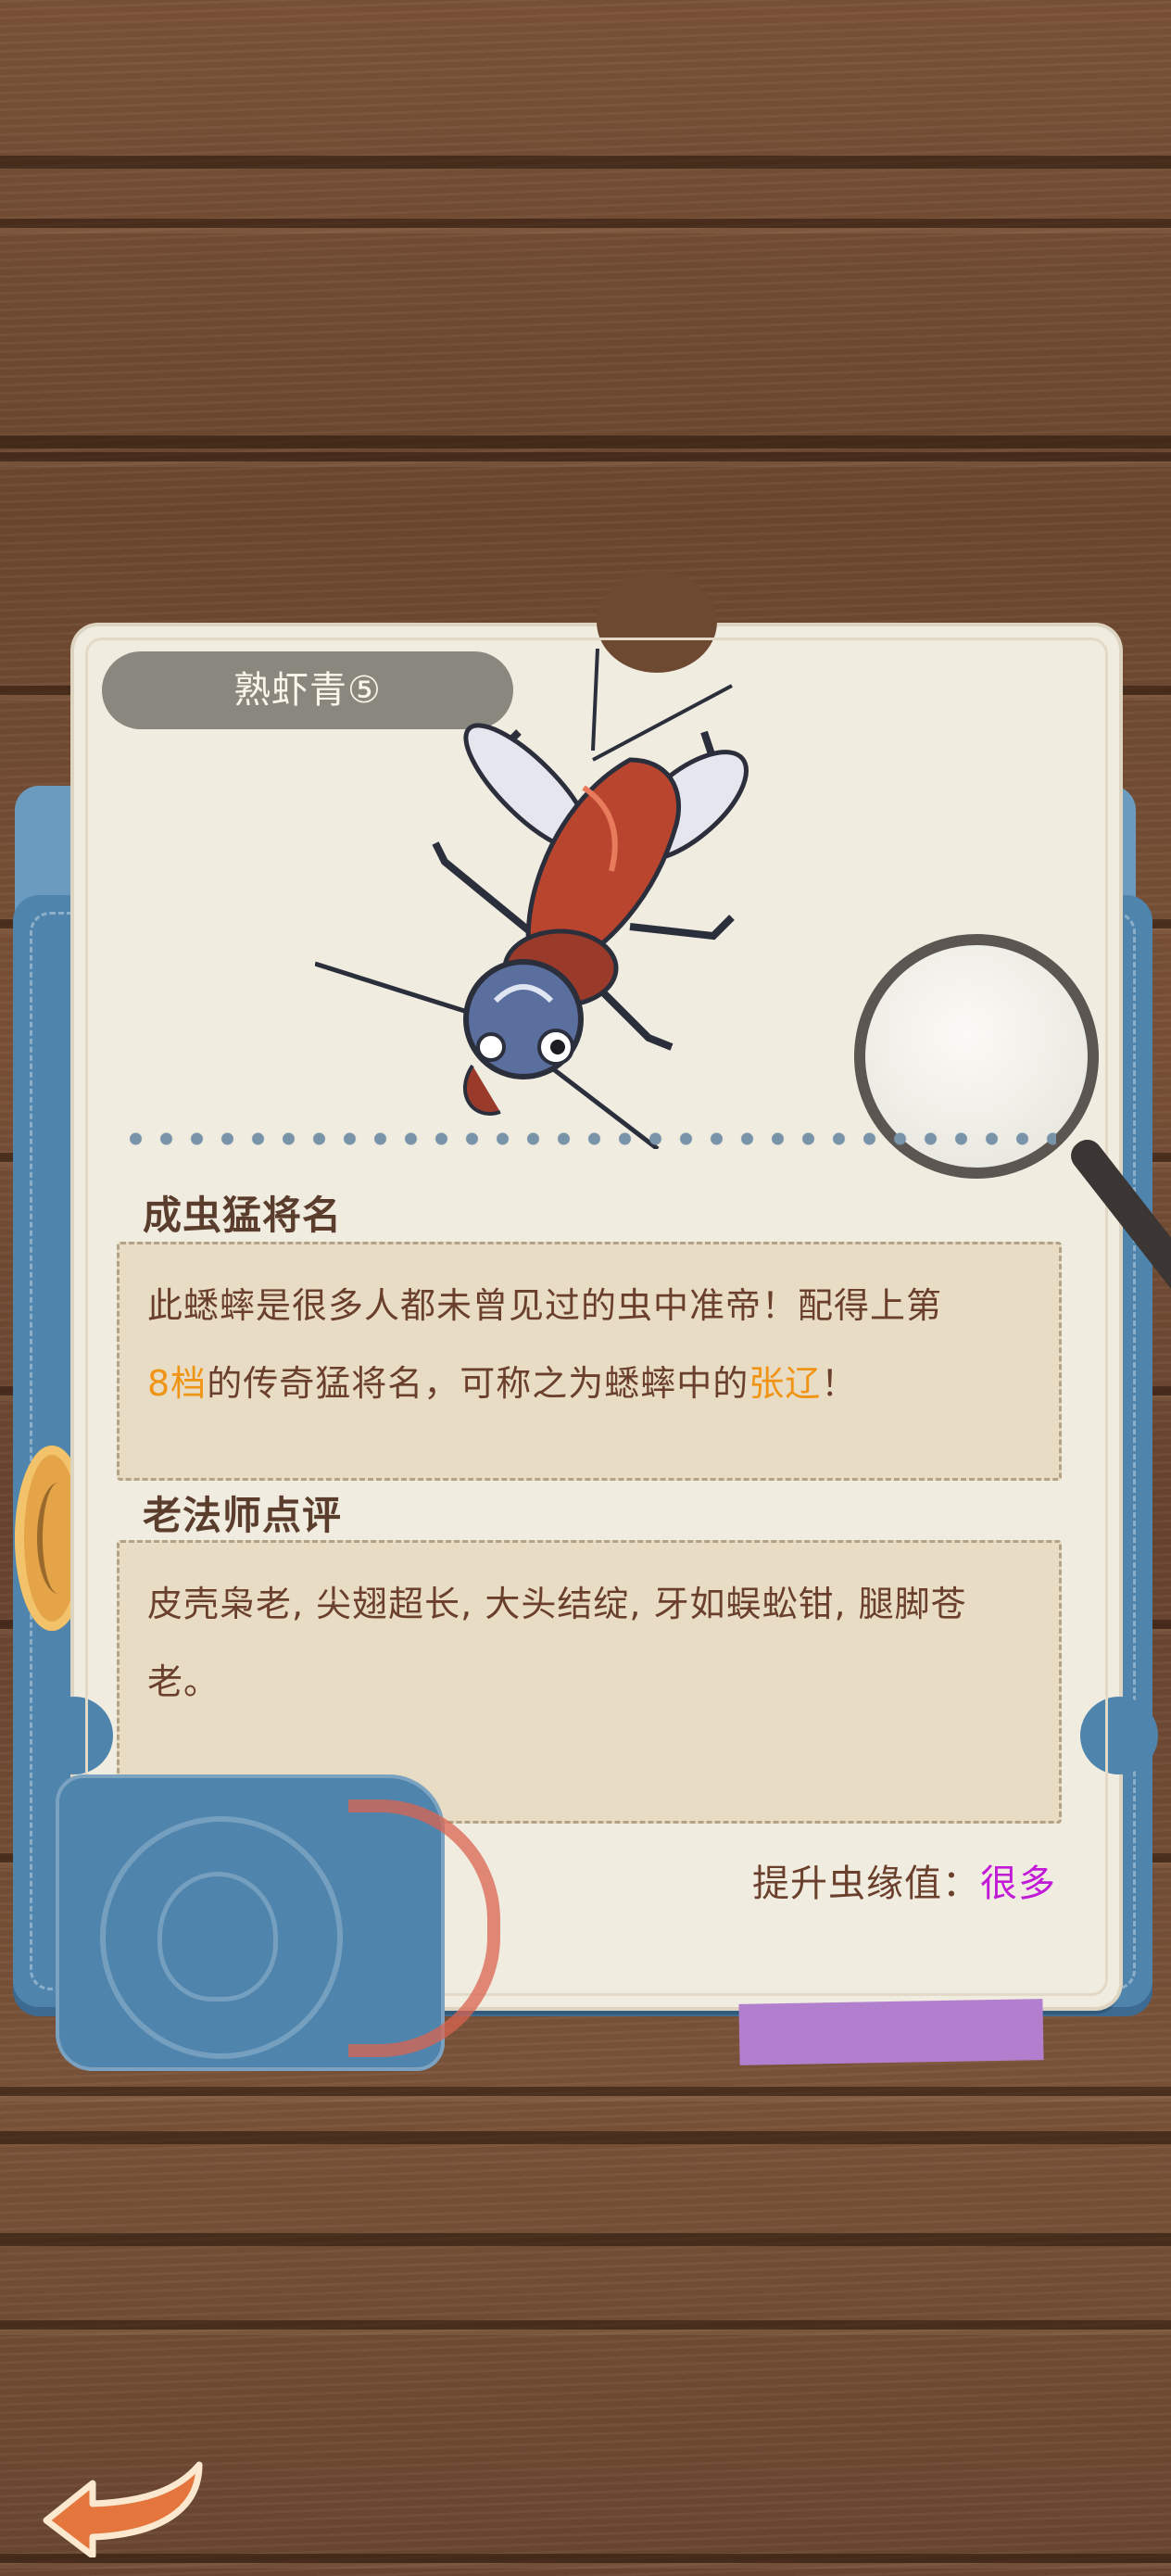  Describe the element at coordinates (557, 1604) in the screenshot. I see `master-review-line1: 皮壳枭老, 尖翅超长, 大头结绽, 牙如蜈蚣钳, 腿脚苍` at that location.